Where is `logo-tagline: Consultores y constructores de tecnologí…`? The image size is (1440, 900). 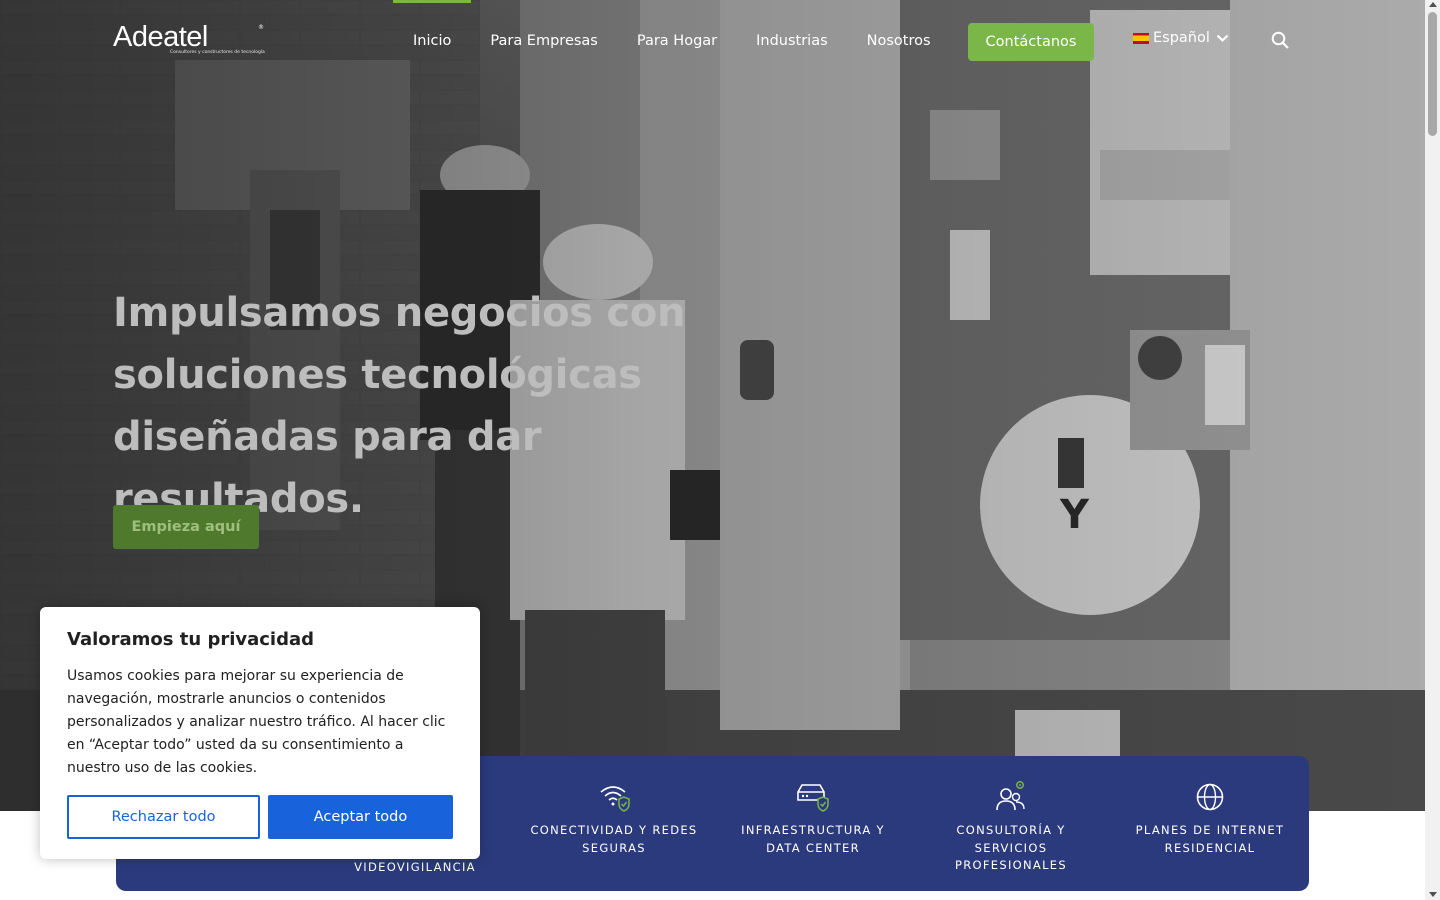 logo-tagline: Consultores y constructores de tecnologí… is located at coordinates (217, 52).